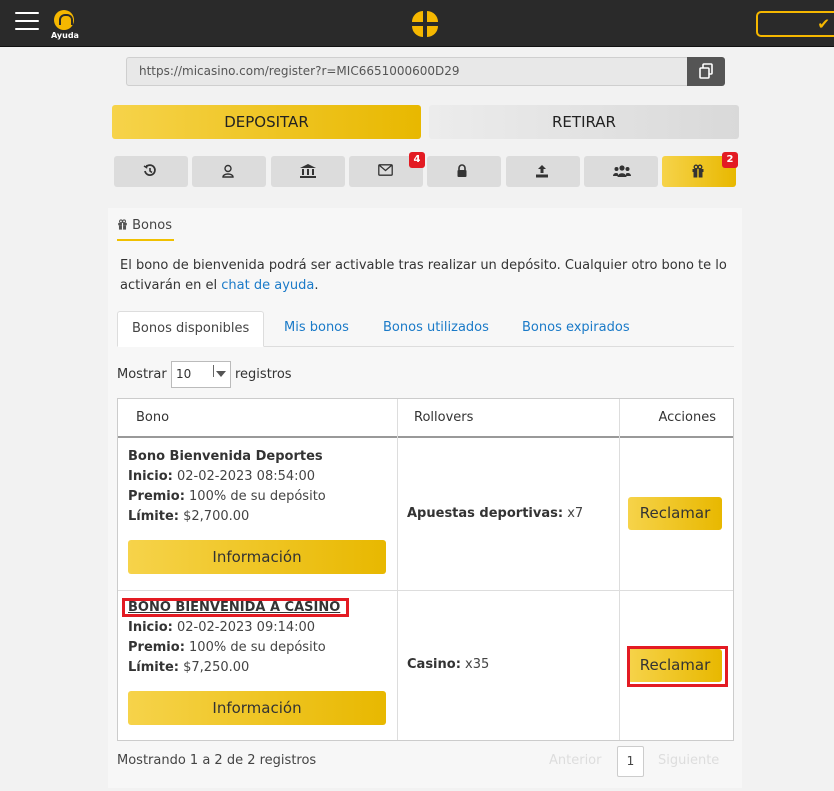 This screenshot has height=791, width=834. What do you see at coordinates (246, 627) in the screenshot?
I see `bono-start: 02-02-2023 09:14:00` at bounding box center [246, 627].